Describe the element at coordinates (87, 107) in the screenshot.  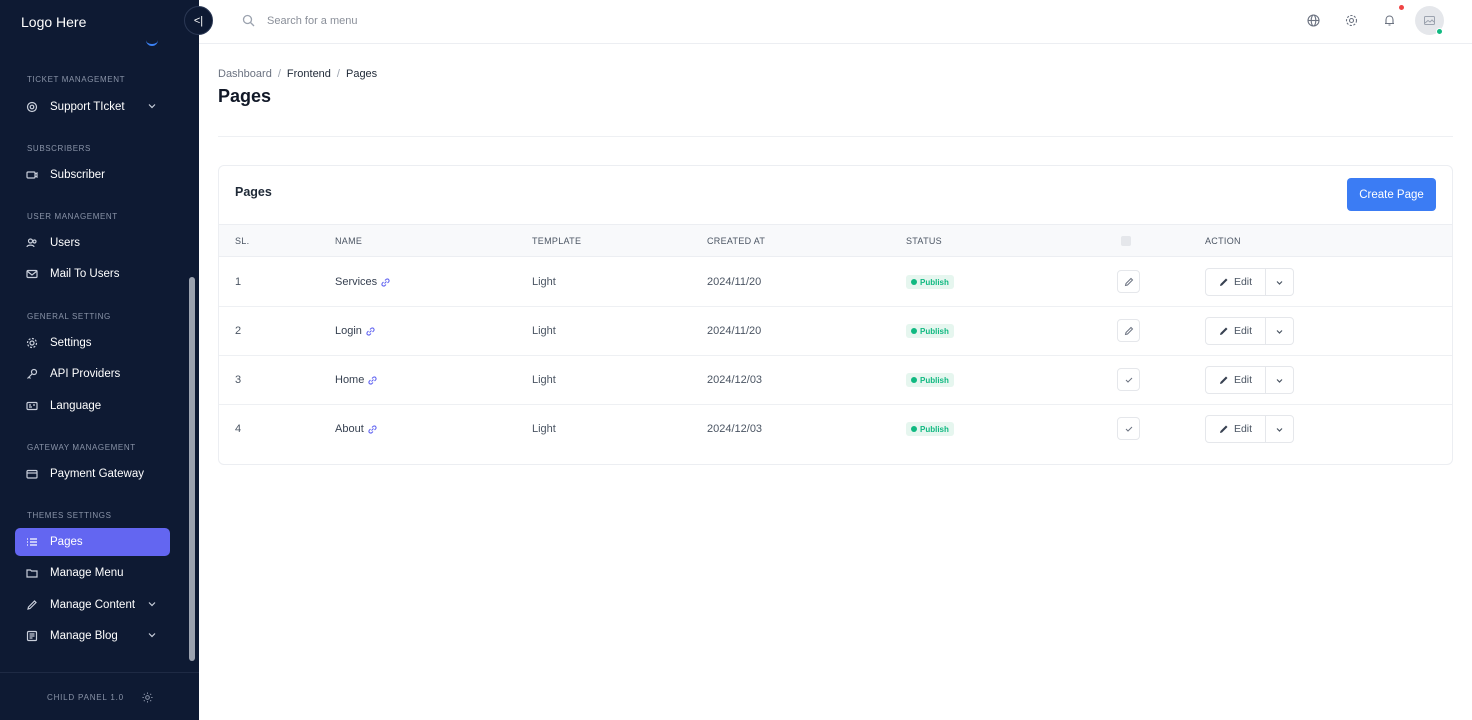
I see `sidebar-item-label: Support TIcket` at that location.